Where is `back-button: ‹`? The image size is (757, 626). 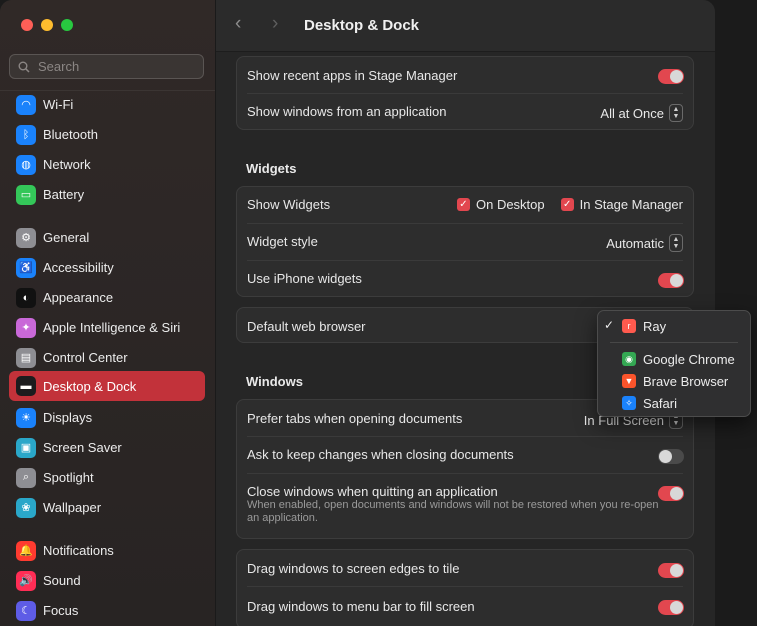
back-button: ‹ is located at coordinates (238, 24).